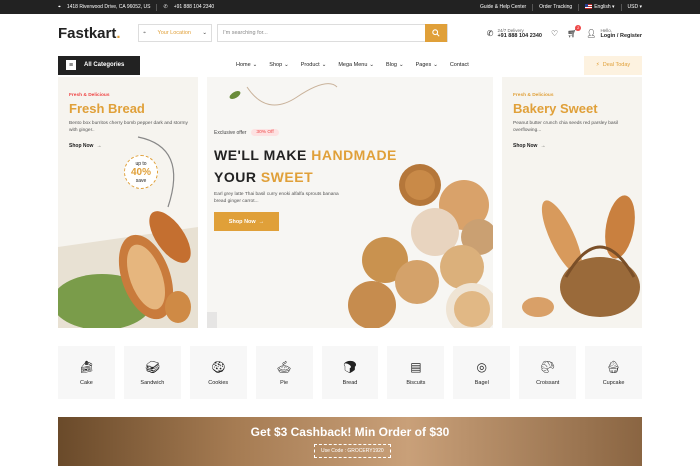 The image size is (700, 466). Describe the element at coordinates (305, 177) in the screenshot. I see `hero-headline-2: YOUR SWEET` at that location.